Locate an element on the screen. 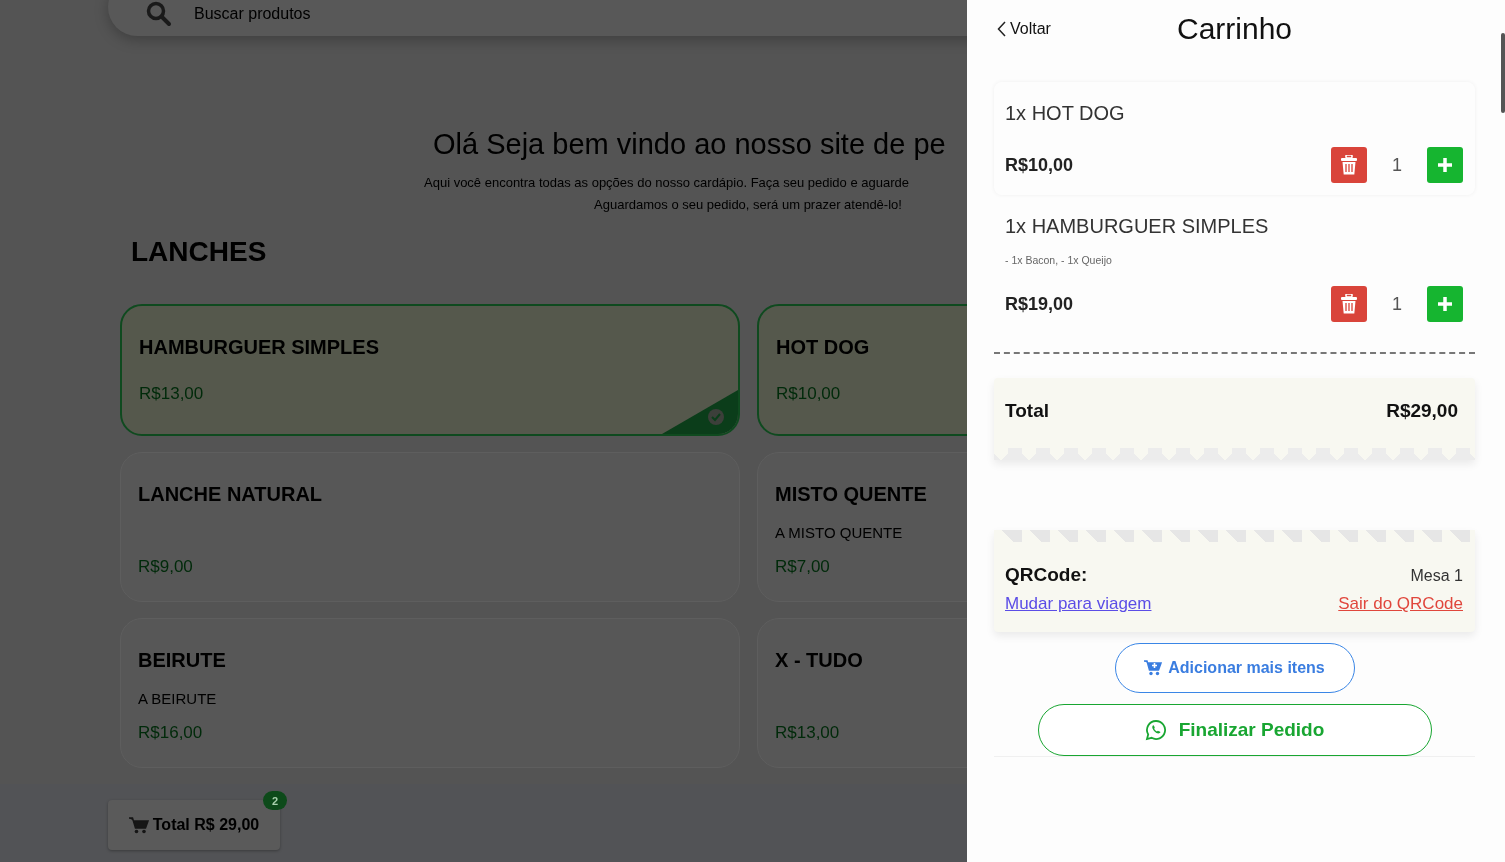  product-card: MISTO QUENTE A MISTO QUENTE R$7,00 is located at coordinates (862, 527).